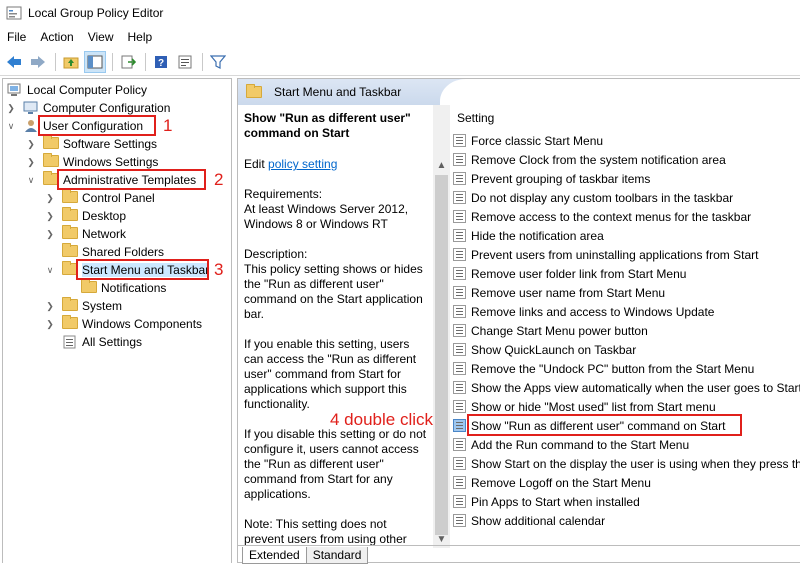  I want to click on setting-row: Show QuickLaunch on Taskbar, so click(626, 349).